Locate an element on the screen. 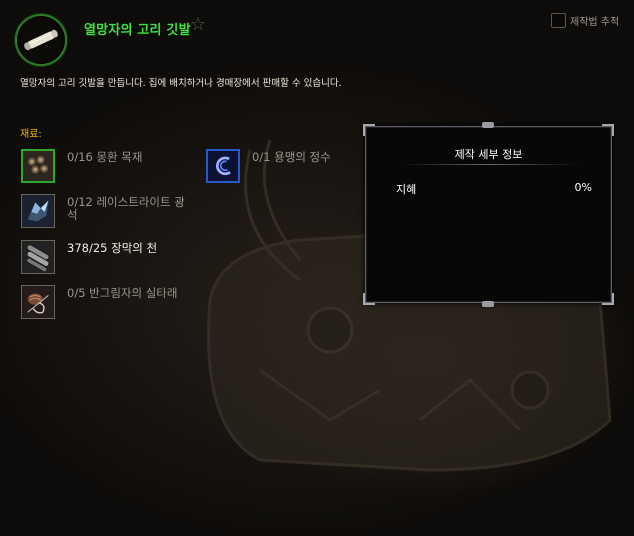 The height and width of the screenshot is (536, 634). reagent-label: 378/25 장막의 천 is located at coordinates (112, 248).